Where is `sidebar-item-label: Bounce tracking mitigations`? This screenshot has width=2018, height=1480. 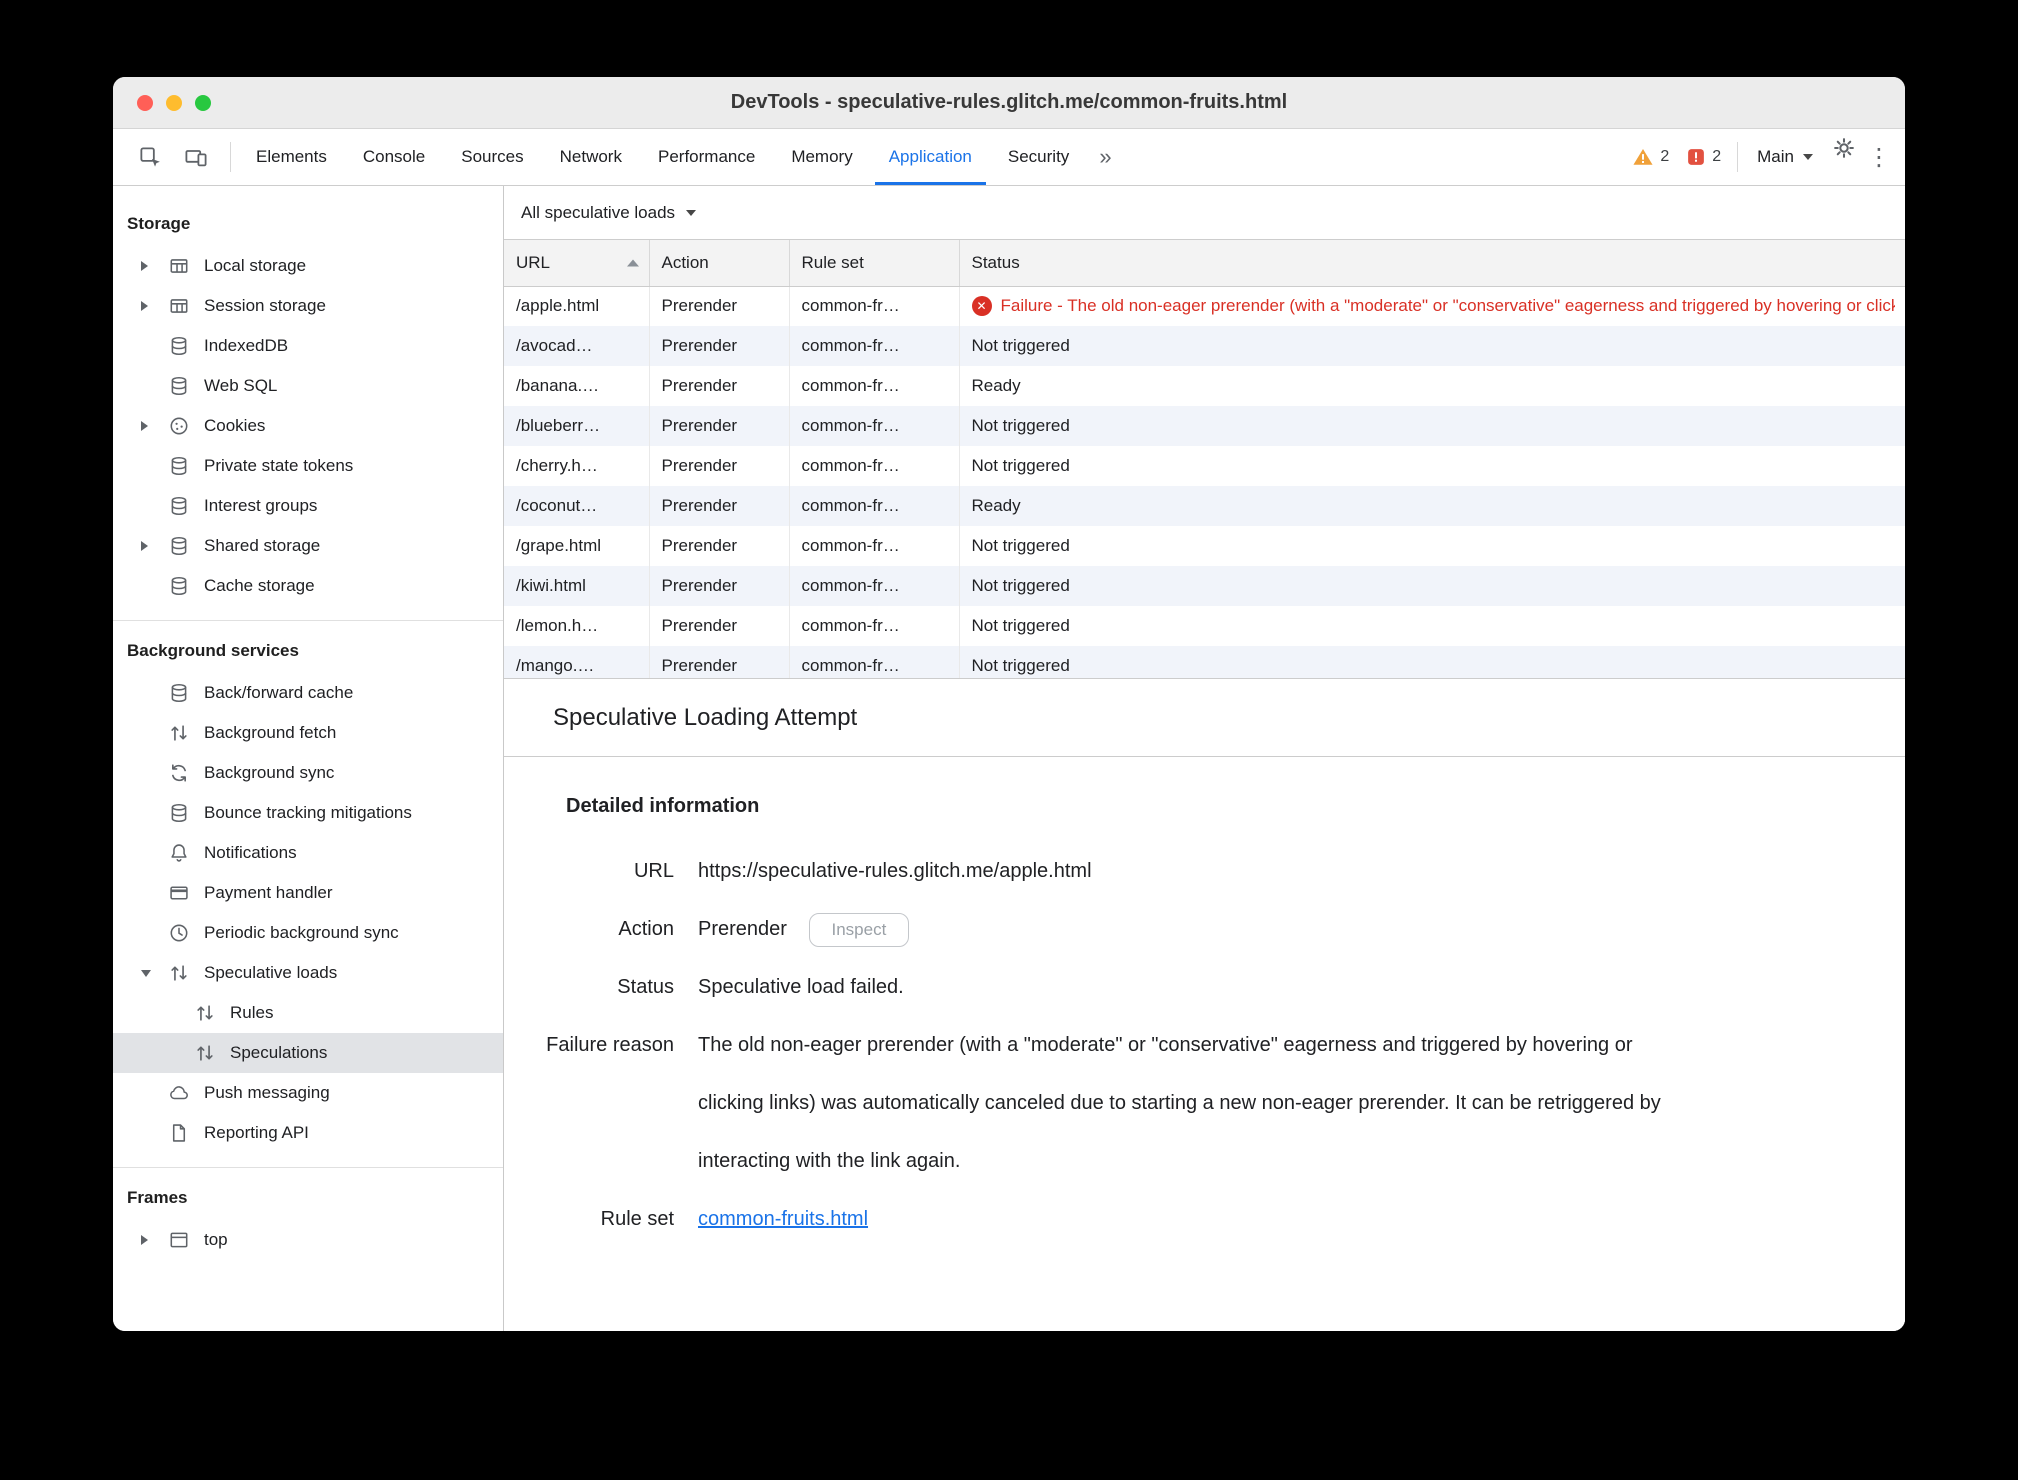
sidebar-item-label: Bounce tracking mitigations is located at coordinates (308, 812).